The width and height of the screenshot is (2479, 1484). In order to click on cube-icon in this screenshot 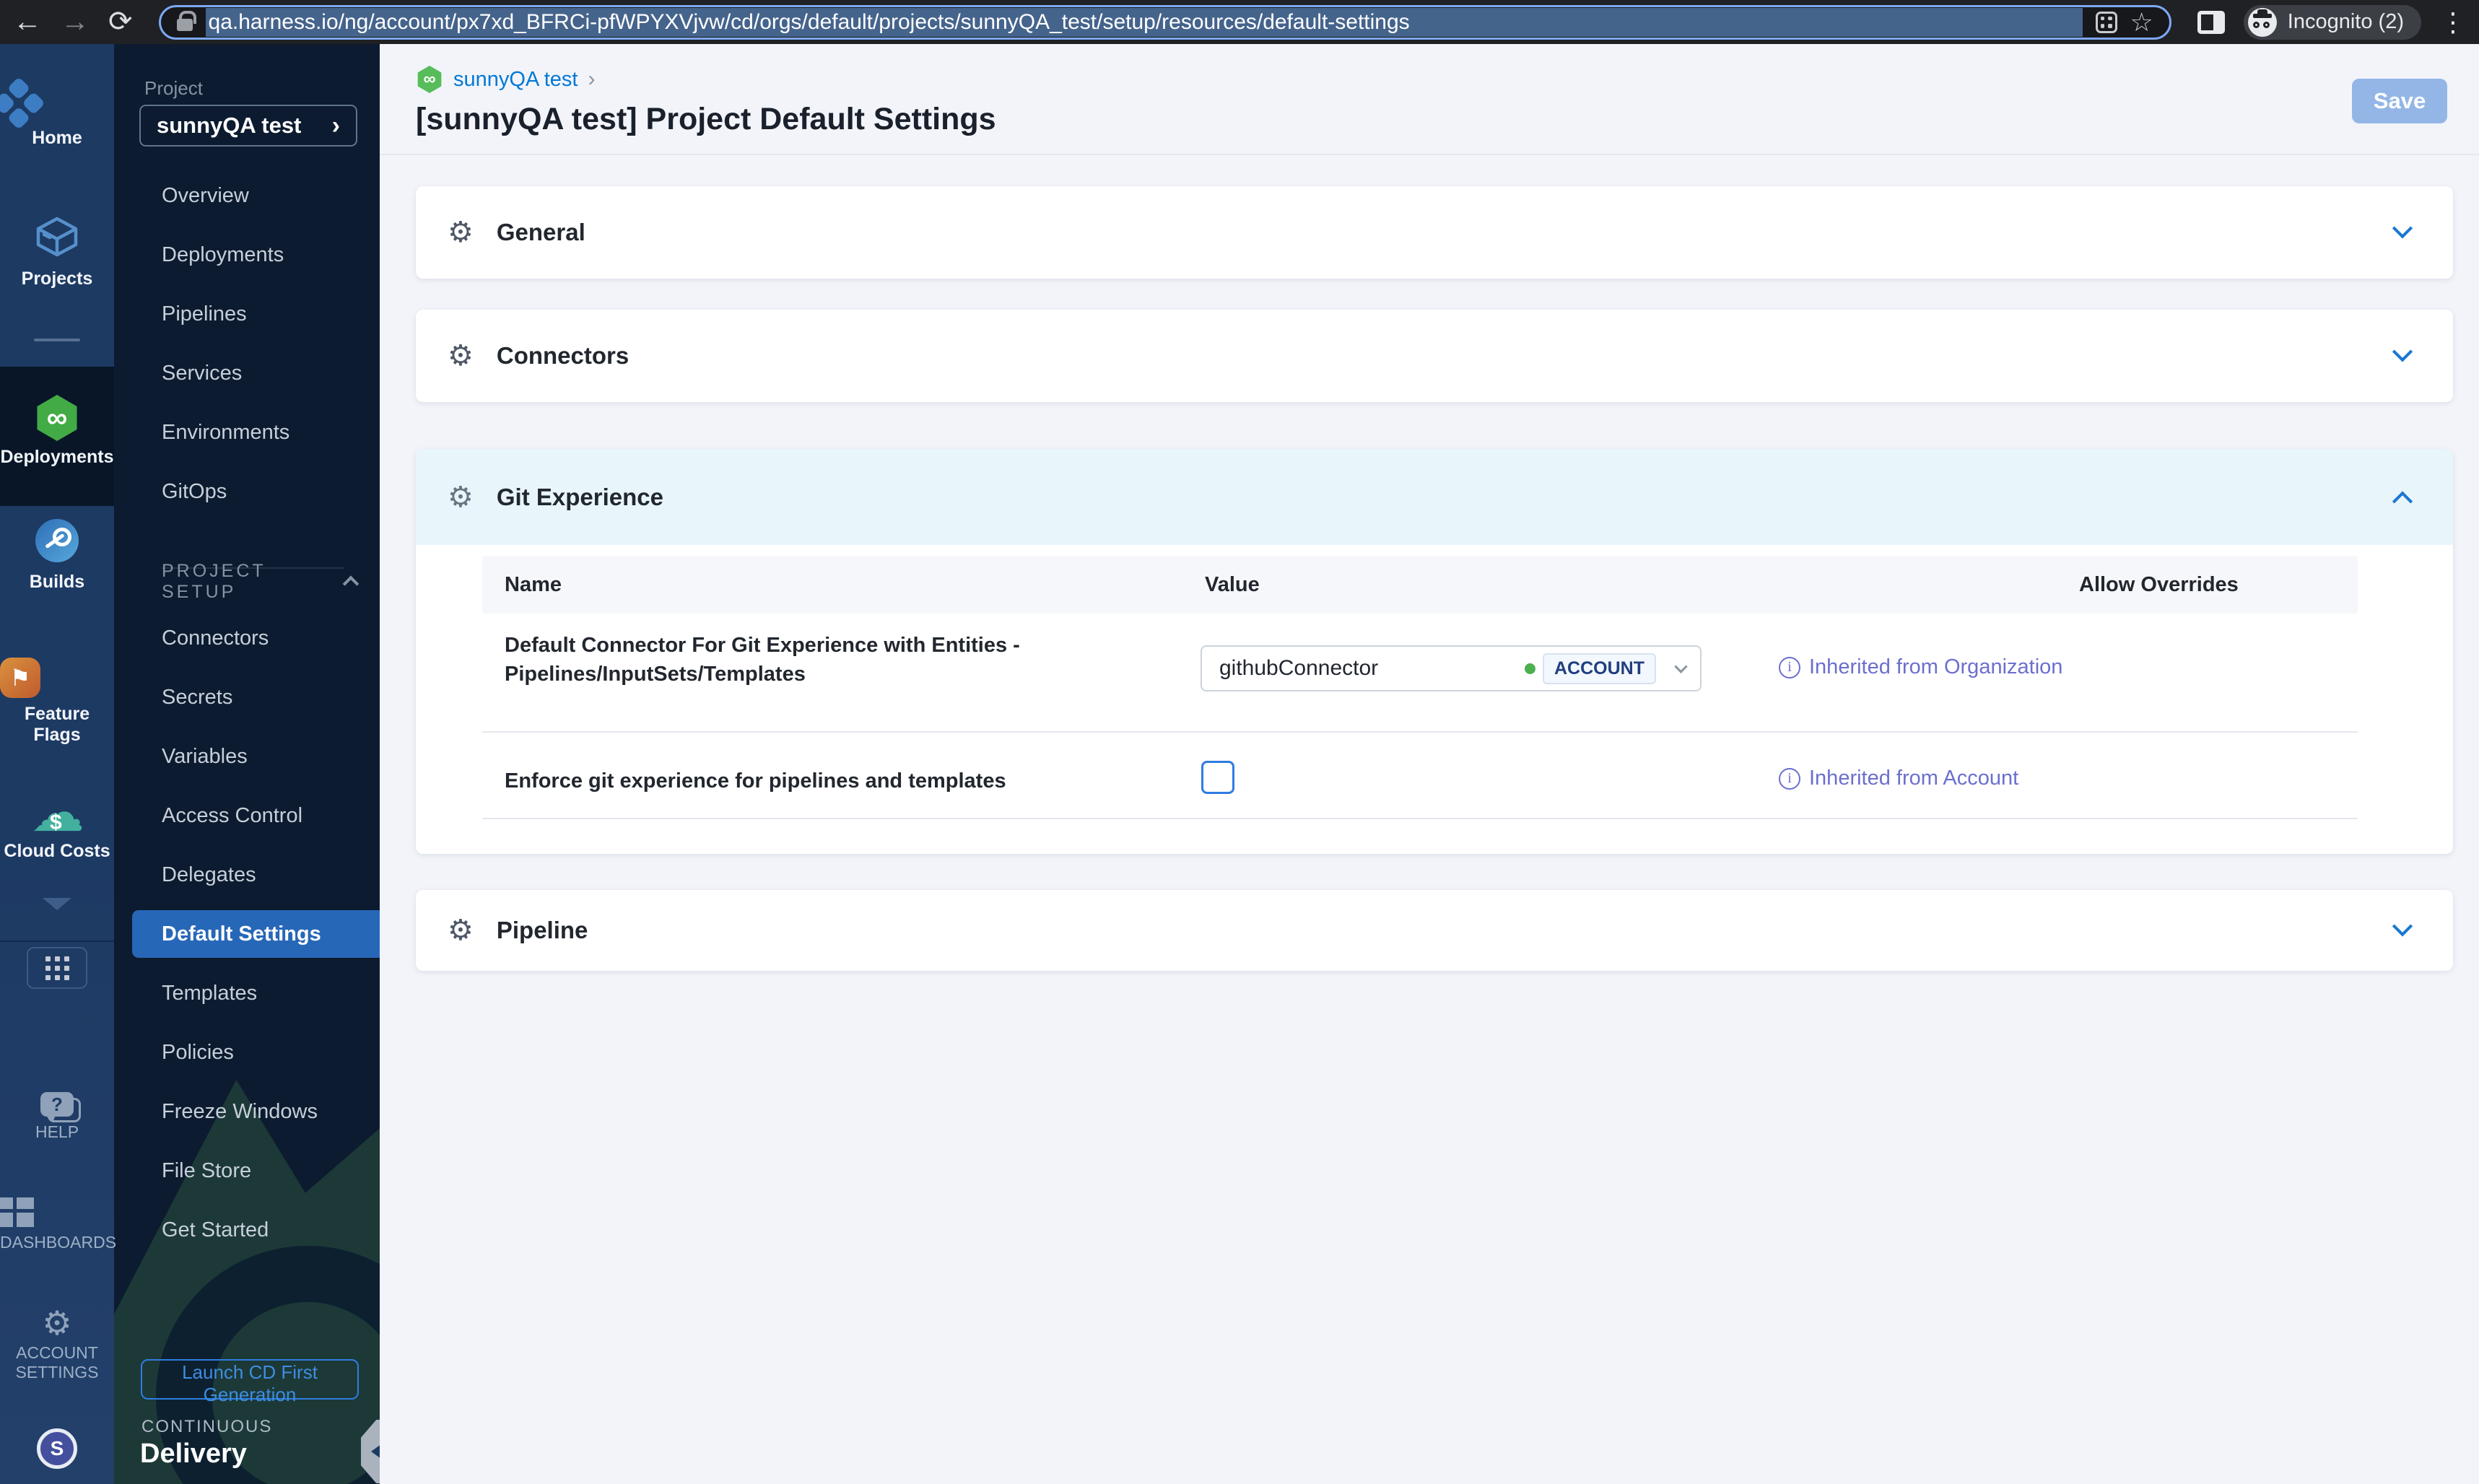, I will do `click(57, 239)`.